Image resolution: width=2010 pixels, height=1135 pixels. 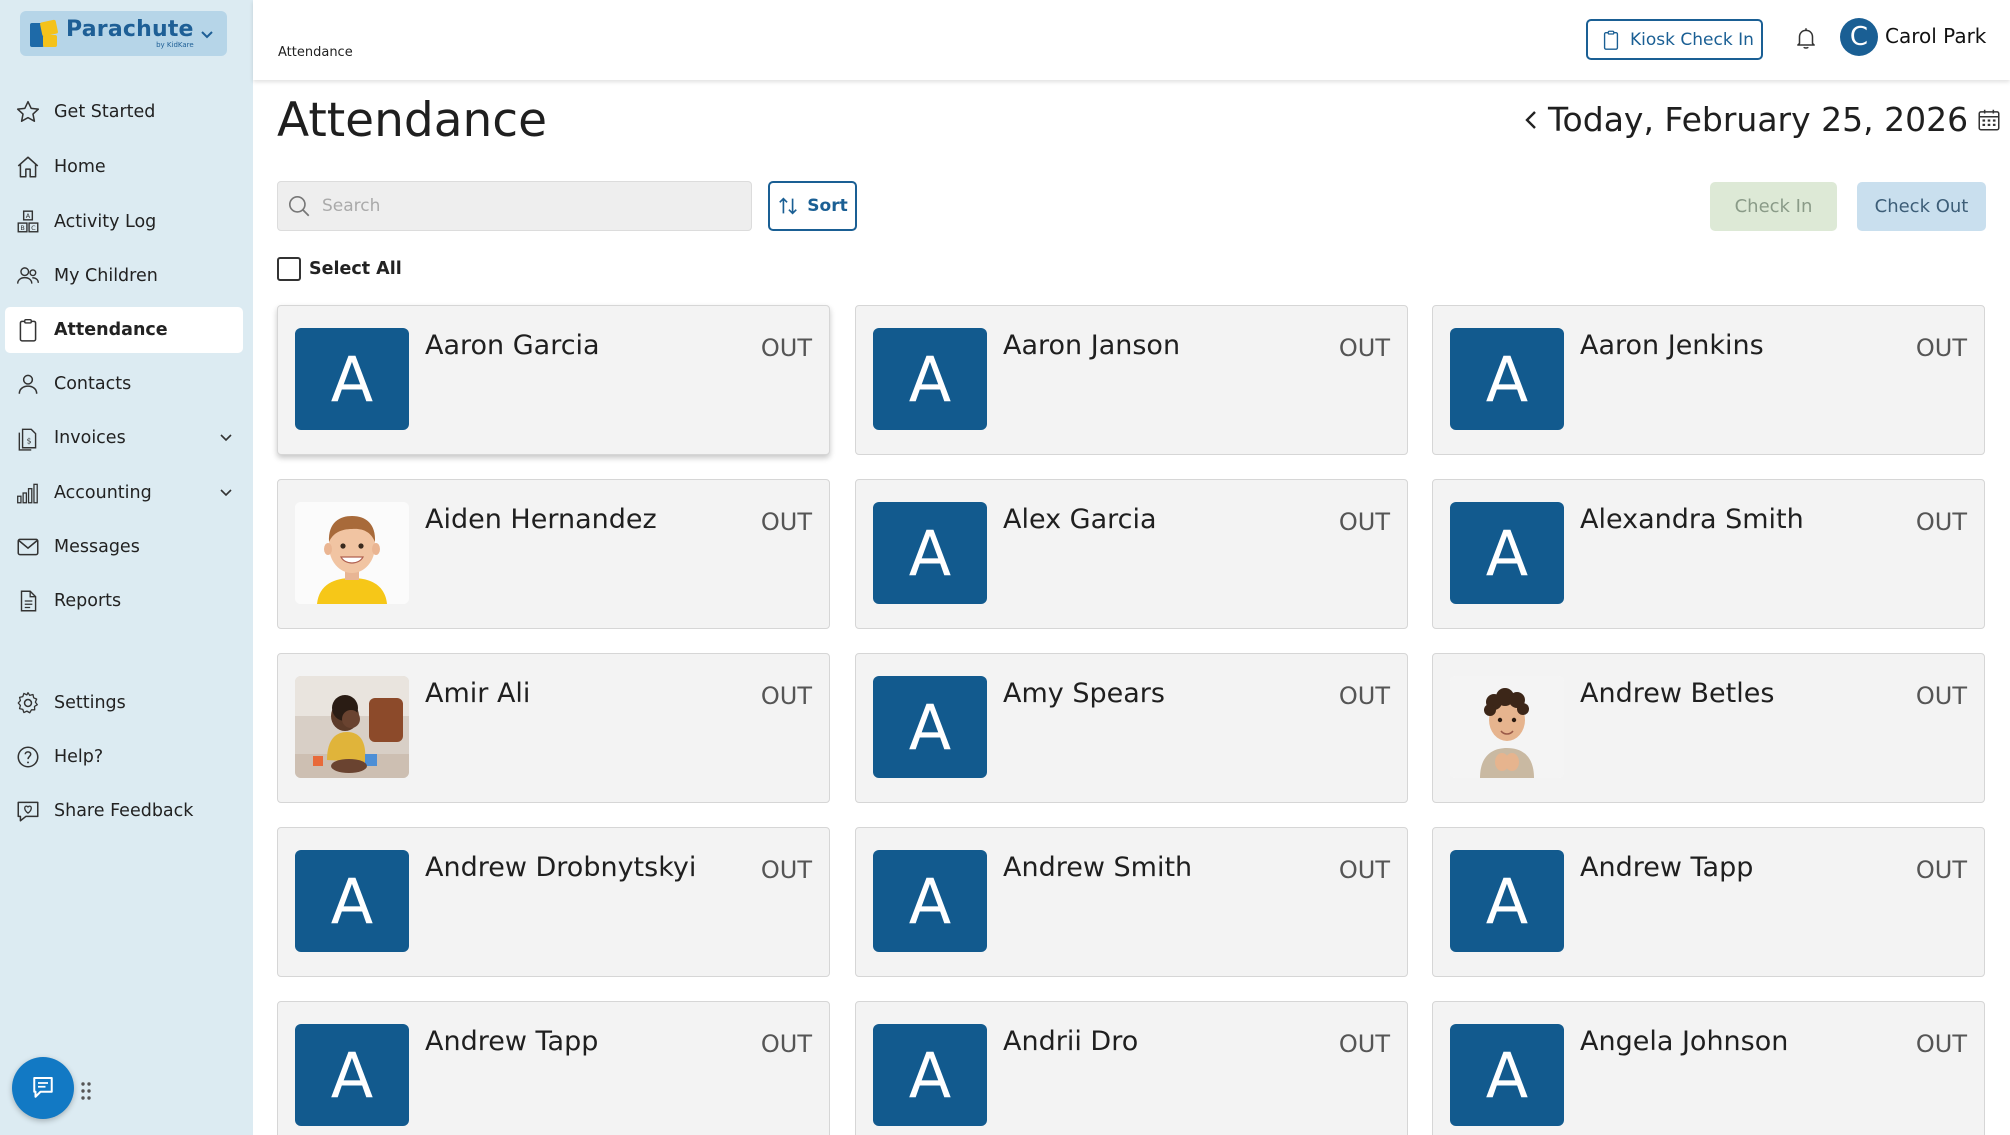 I want to click on select-all-checkbox: Select All, so click(x=339, y=269).